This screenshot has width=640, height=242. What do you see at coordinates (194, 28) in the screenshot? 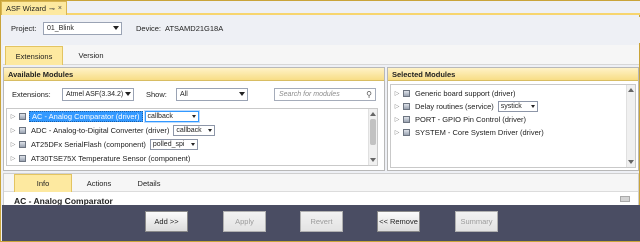
I see `device-value: ATSAMD21G18A` at bounding box center [194, 28].